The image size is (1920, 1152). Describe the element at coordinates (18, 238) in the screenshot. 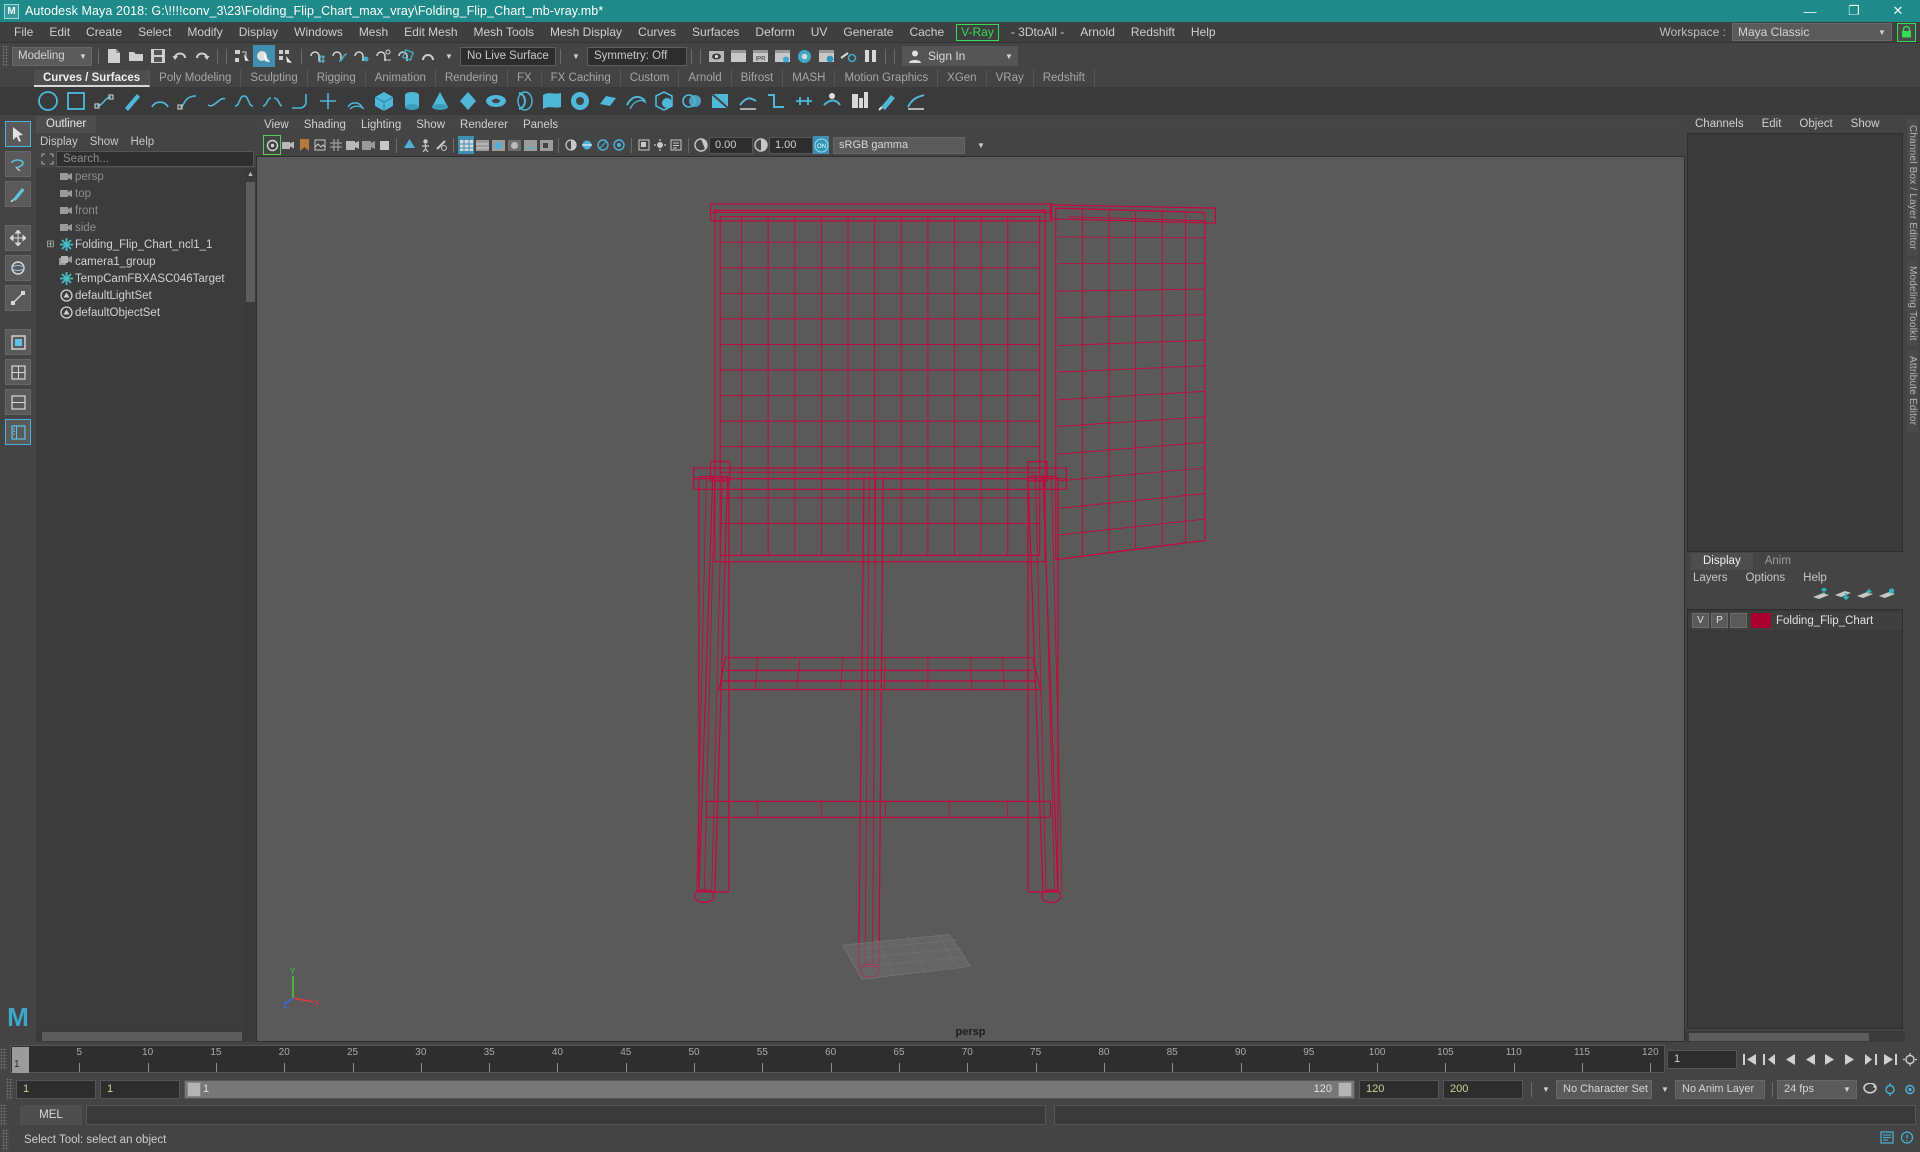

I see `move-tool` at that location.